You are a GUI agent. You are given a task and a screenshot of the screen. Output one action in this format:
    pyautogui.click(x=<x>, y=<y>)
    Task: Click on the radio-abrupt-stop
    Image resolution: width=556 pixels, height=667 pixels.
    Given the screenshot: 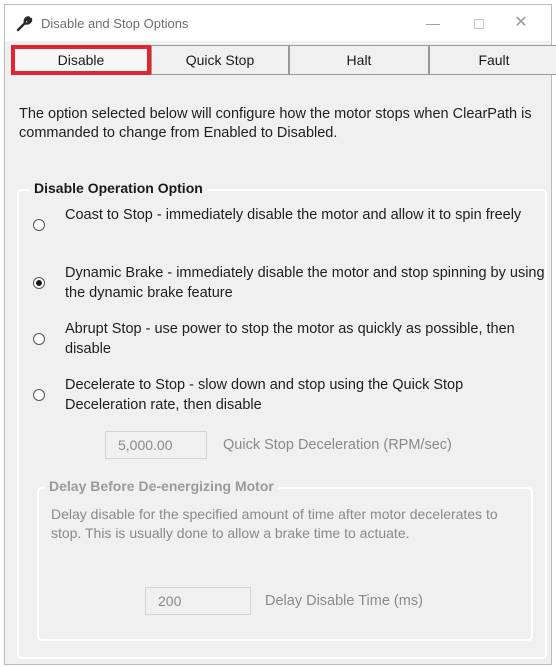 What is the action you would take?
    pyautogui.click(x=39, y=339)
    